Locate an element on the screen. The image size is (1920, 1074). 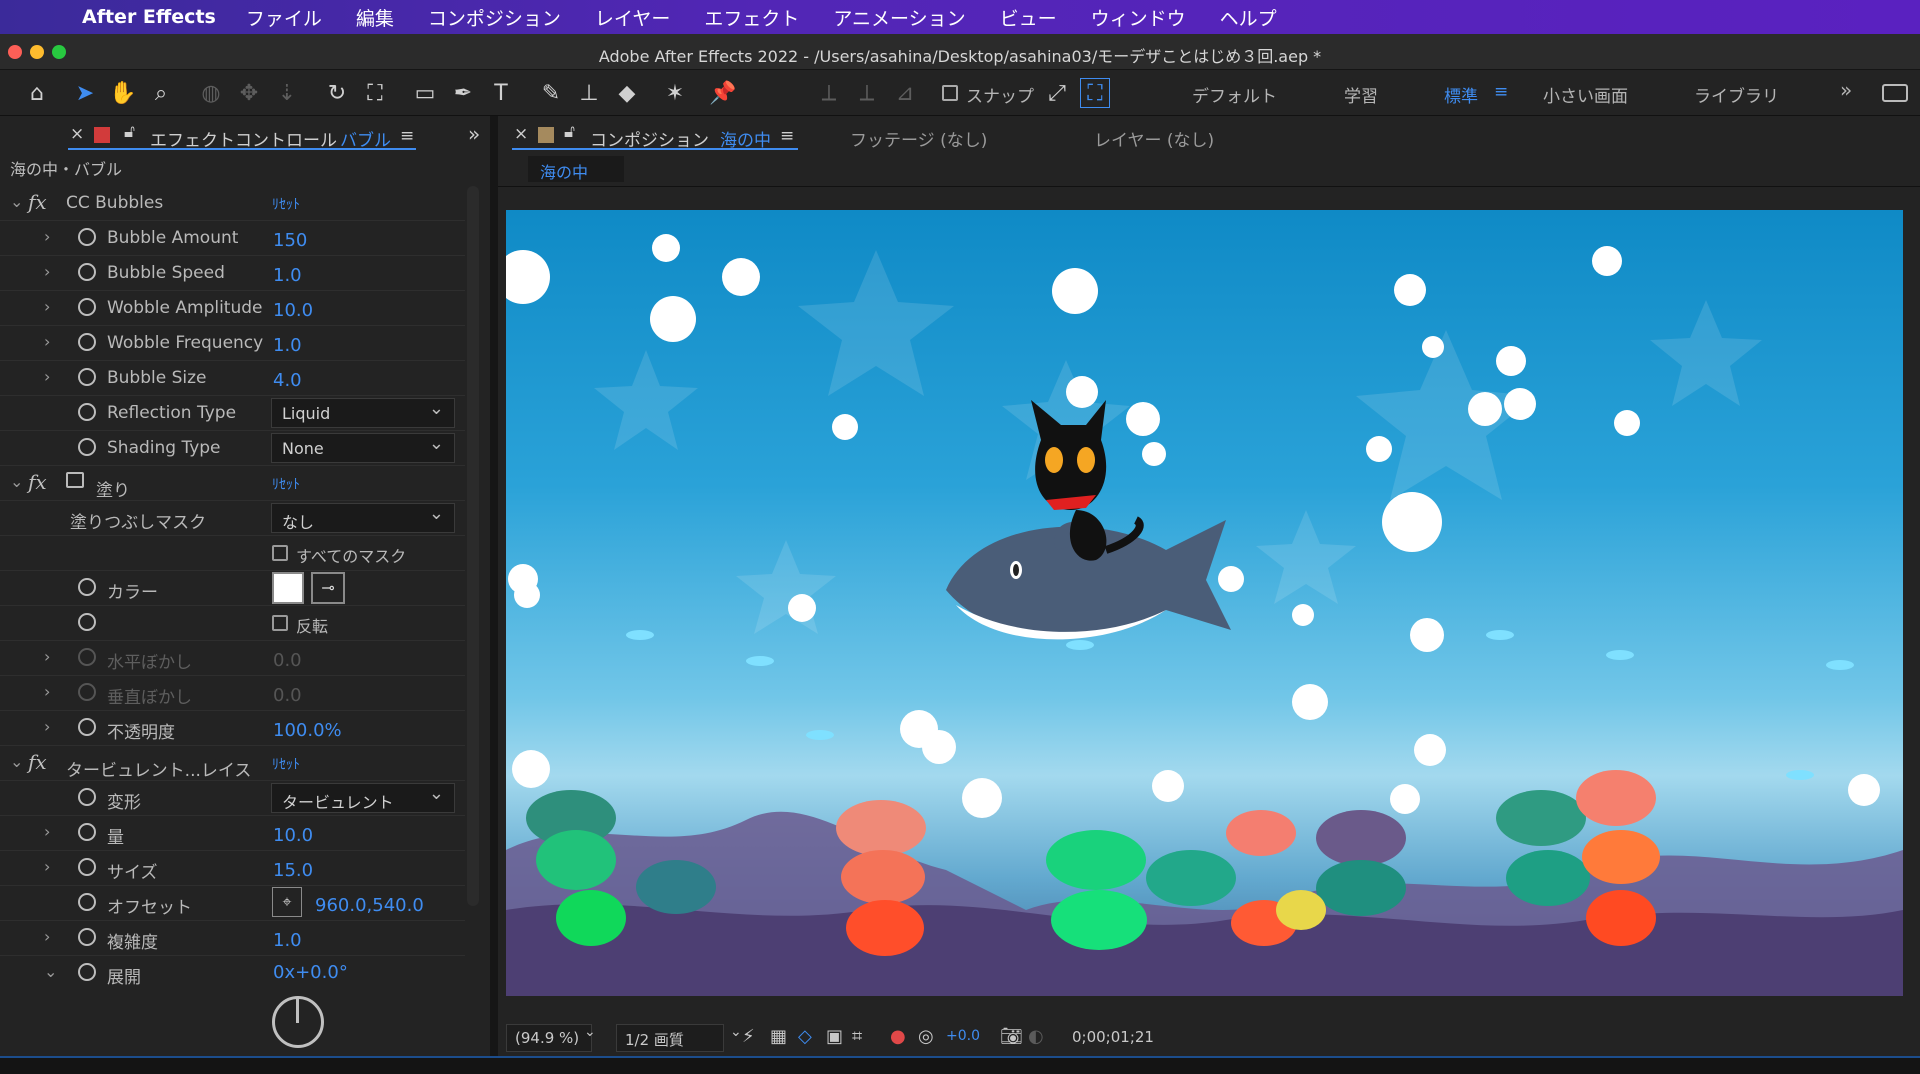
menu-animation: アニメーション is located at coordinates (899, 17).